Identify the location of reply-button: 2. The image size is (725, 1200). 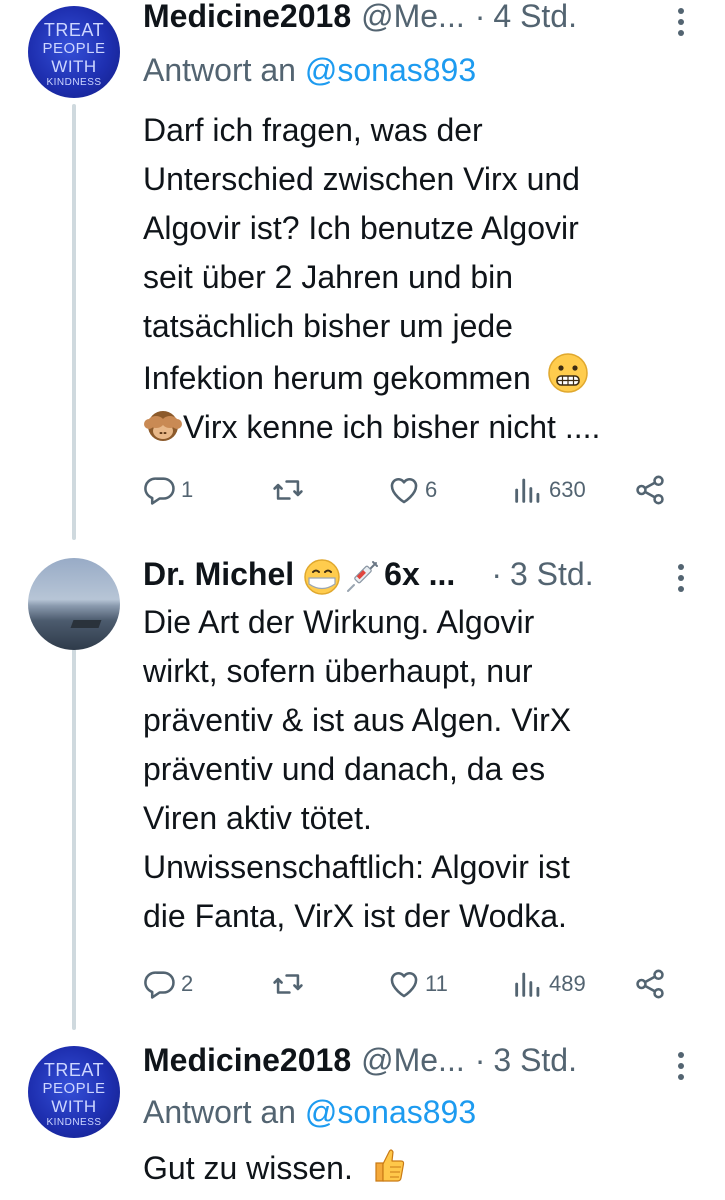
(168, 984).